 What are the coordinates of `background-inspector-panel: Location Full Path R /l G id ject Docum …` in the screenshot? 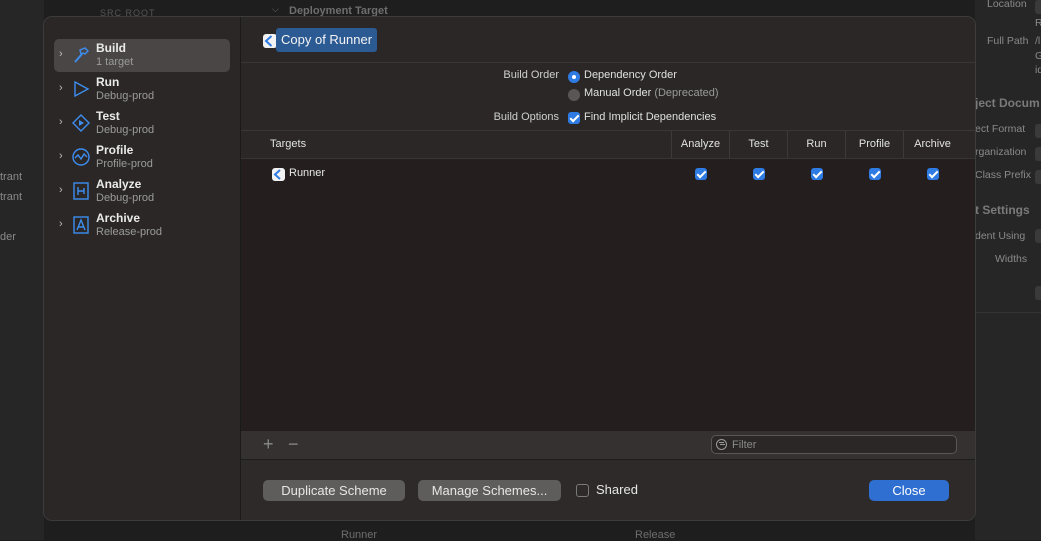 It's located at (1008, 270).